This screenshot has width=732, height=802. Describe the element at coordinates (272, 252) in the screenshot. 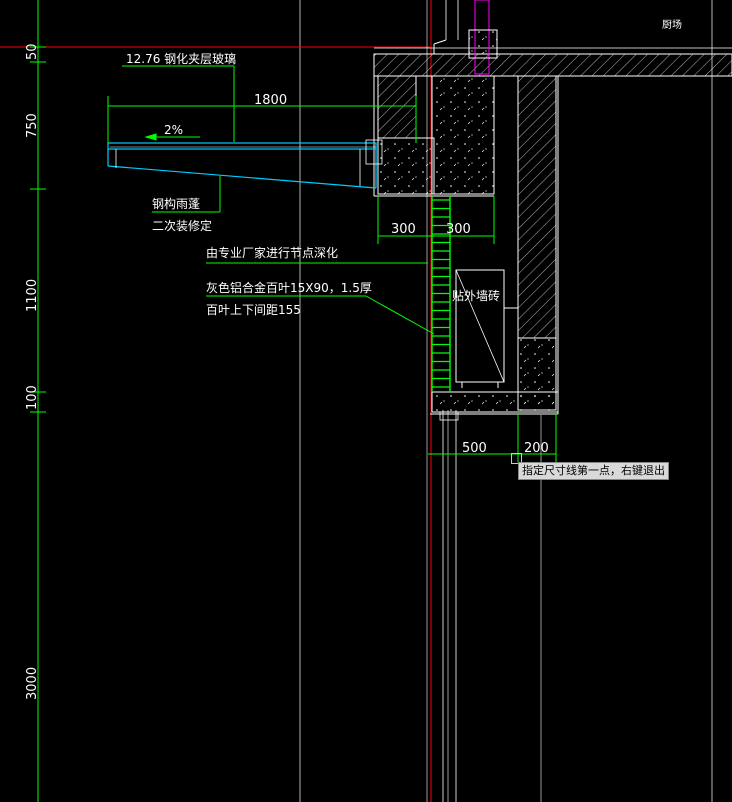

I see `vendor-detail-label: 由专业厂家进行节点深化` at that location.